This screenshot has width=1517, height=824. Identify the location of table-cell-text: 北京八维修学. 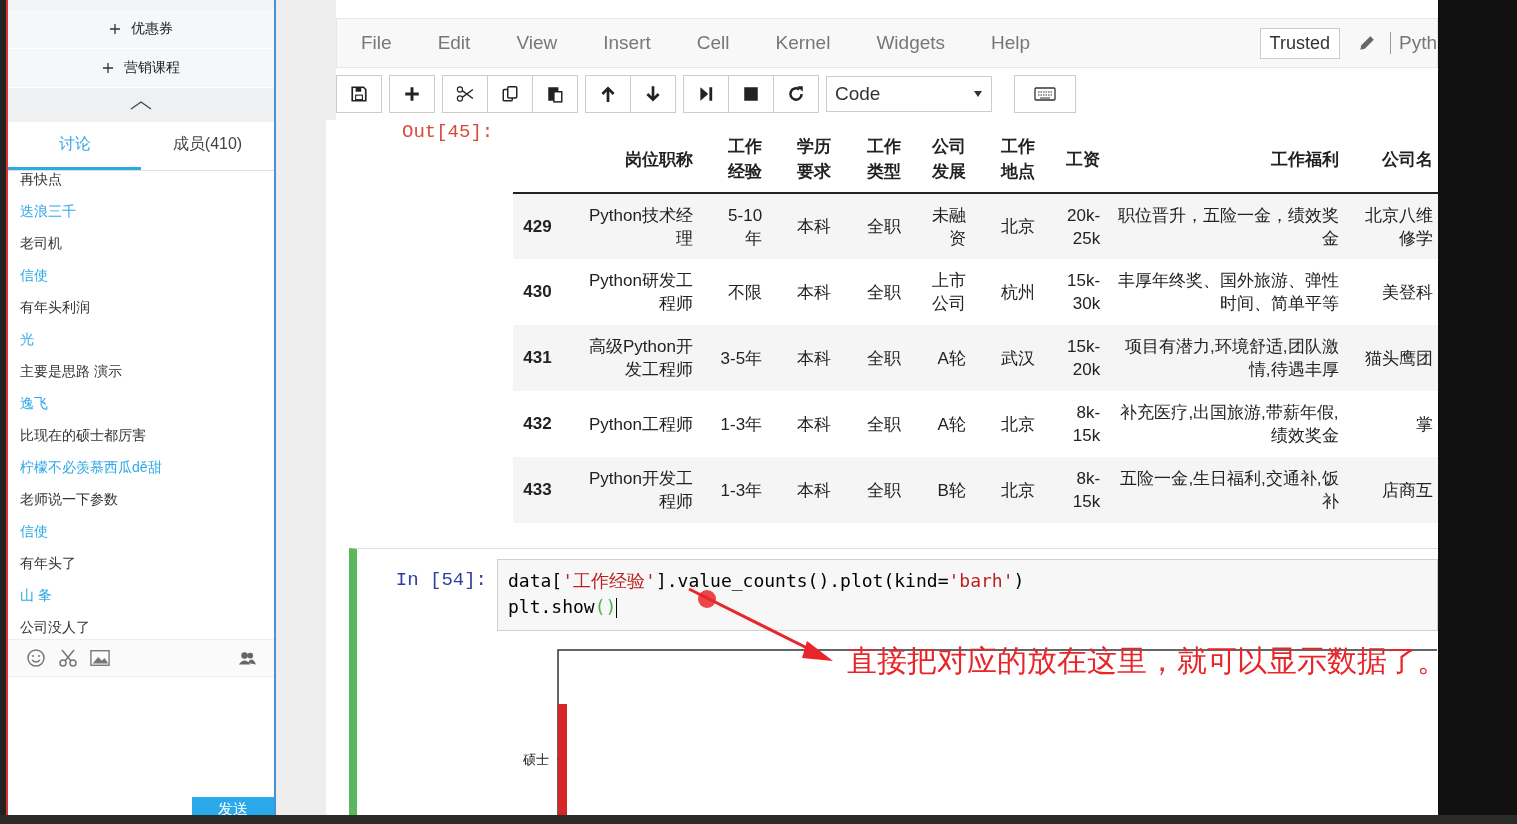
(1398, 227).